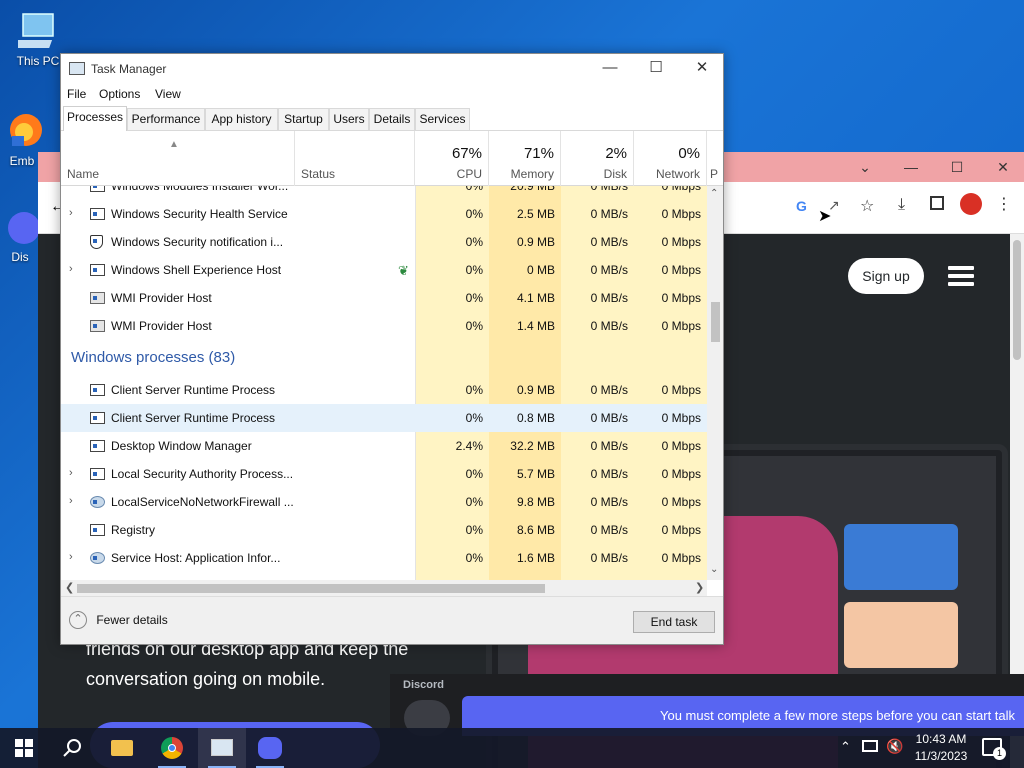  I want to click on horizontal-scrollbar: ❮ ❯, so click(384, 588).